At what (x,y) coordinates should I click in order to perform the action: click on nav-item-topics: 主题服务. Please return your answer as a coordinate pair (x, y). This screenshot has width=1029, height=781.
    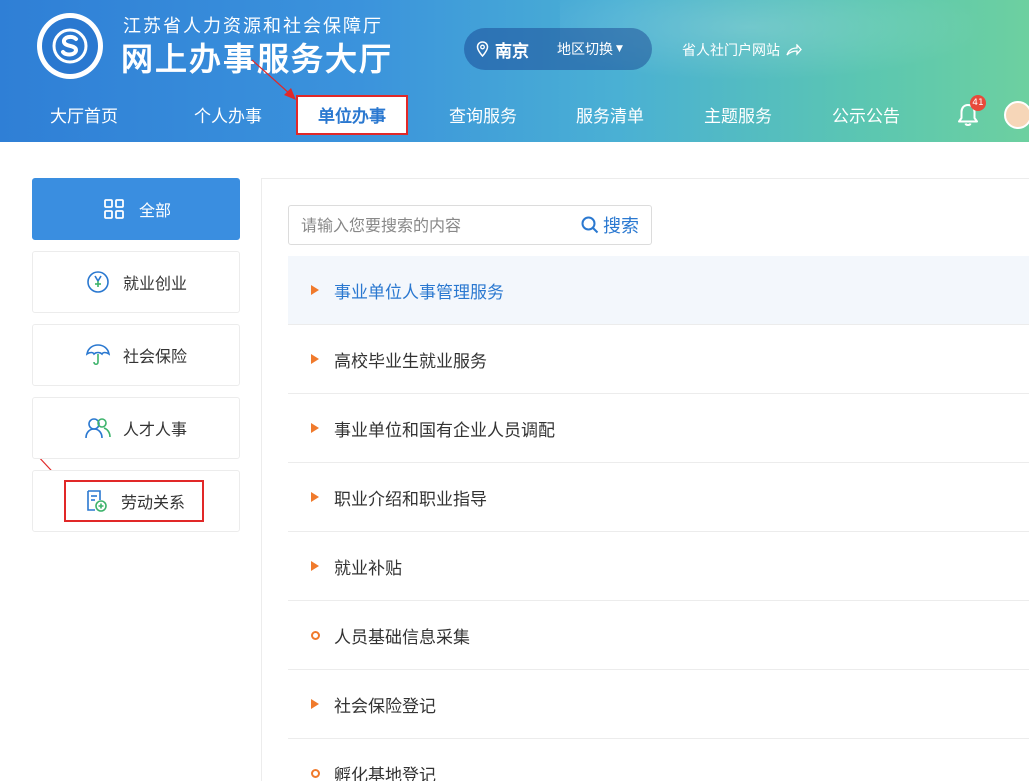
    Looking at the image, I should click on (738, 114).